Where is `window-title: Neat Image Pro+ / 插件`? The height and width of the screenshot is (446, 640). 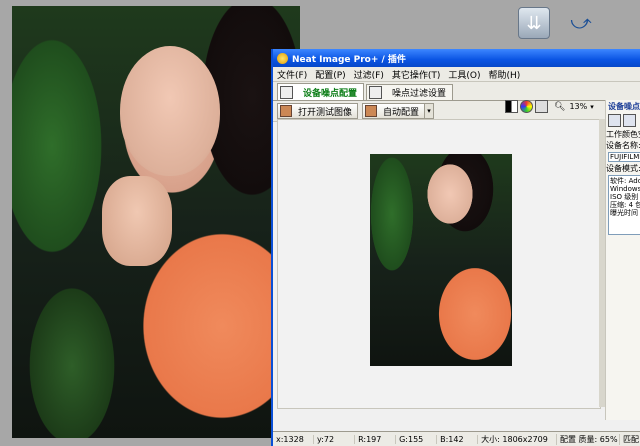 window-title: Neat Image Pro+ / 插件 is located at coordinates (349, 59).